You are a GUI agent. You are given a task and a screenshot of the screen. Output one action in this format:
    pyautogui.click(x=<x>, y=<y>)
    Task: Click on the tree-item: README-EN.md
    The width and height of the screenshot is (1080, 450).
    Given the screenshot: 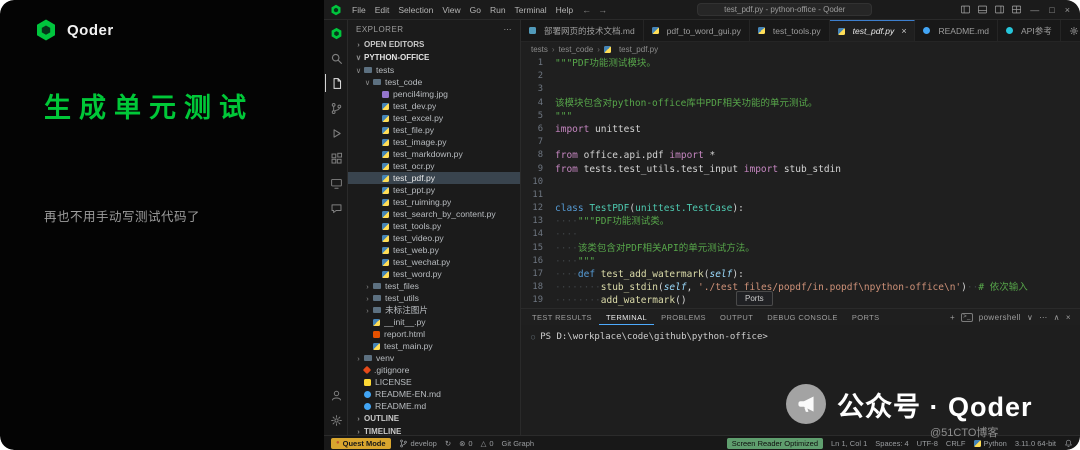 What is the action you would take?
    pyautogui.click(x=434, y=394)
    